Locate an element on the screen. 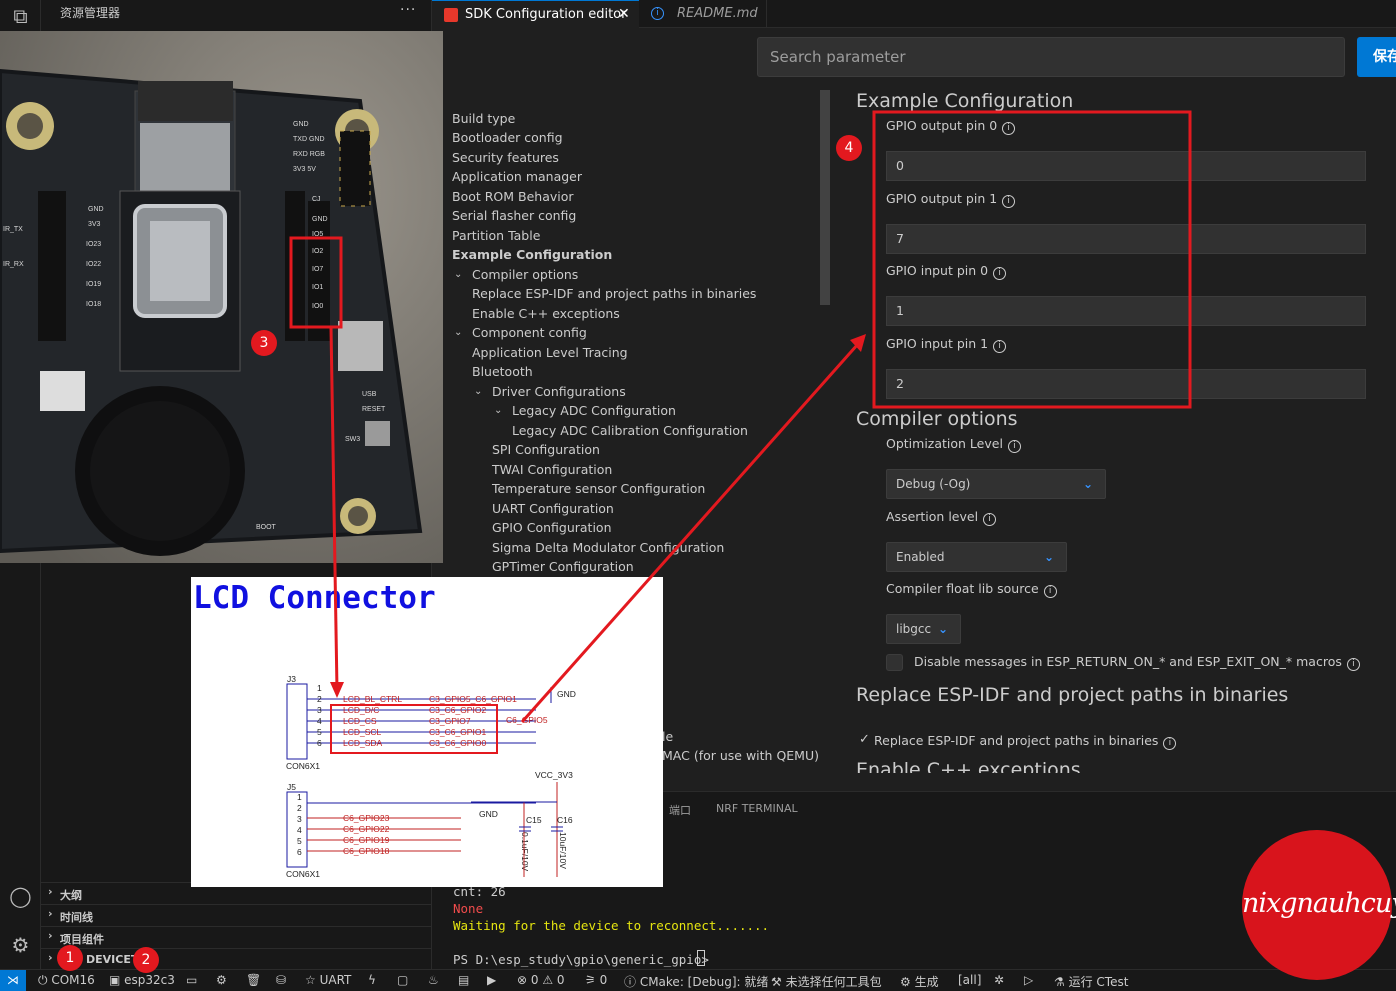  gpio-pin-input: 0 is located at coordinates (1126, 166).